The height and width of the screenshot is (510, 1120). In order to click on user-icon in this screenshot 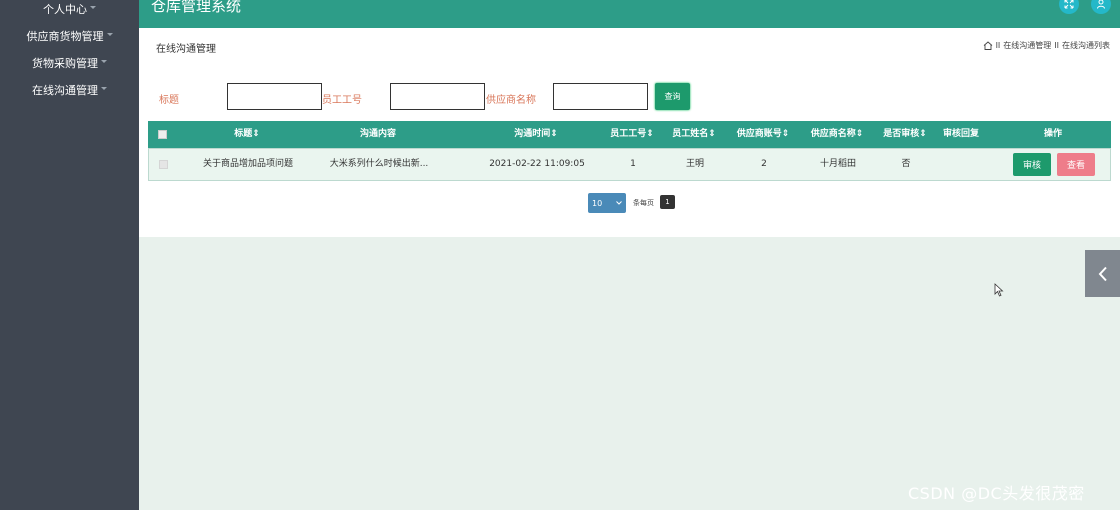, I will do `click(1101, 4)`.